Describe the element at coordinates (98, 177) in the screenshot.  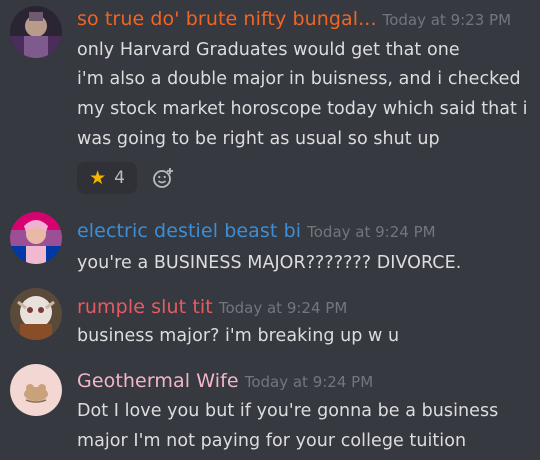
I see `star-icon: ★` at that location.